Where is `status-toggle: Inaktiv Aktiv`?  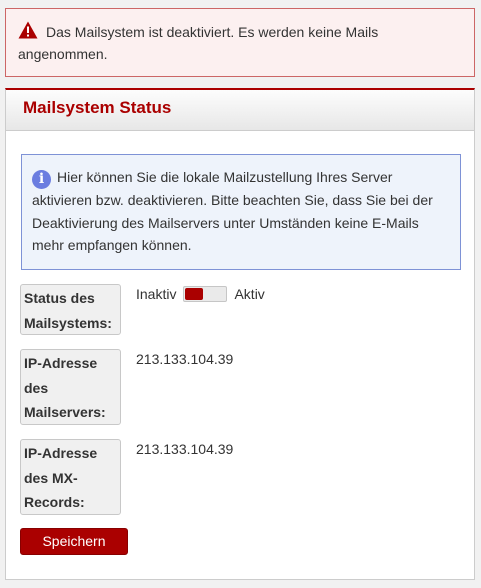 status-toggle: Inaktiv Aktiv is located at coordinates (200, 294).